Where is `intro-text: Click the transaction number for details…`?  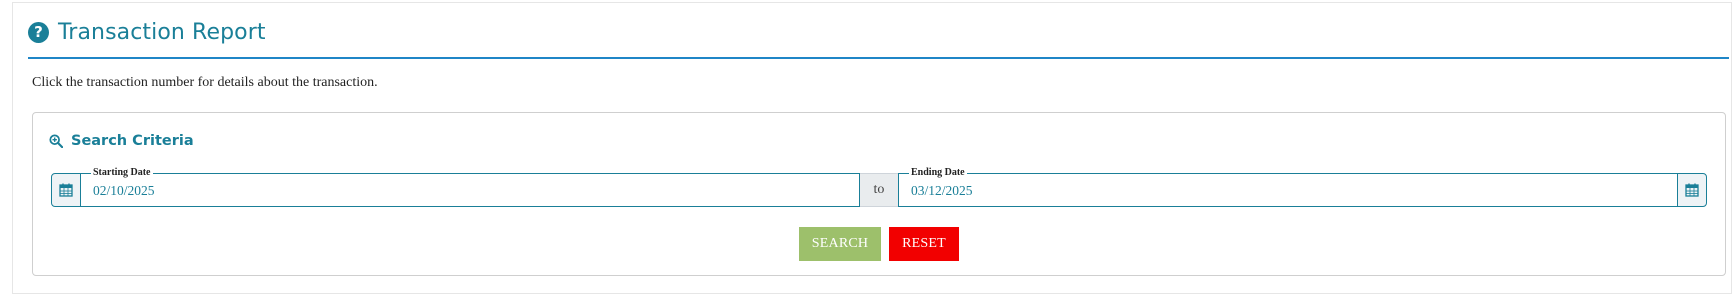
intro-text: Click the transaction number for details… is located at coordinates (205, 82).